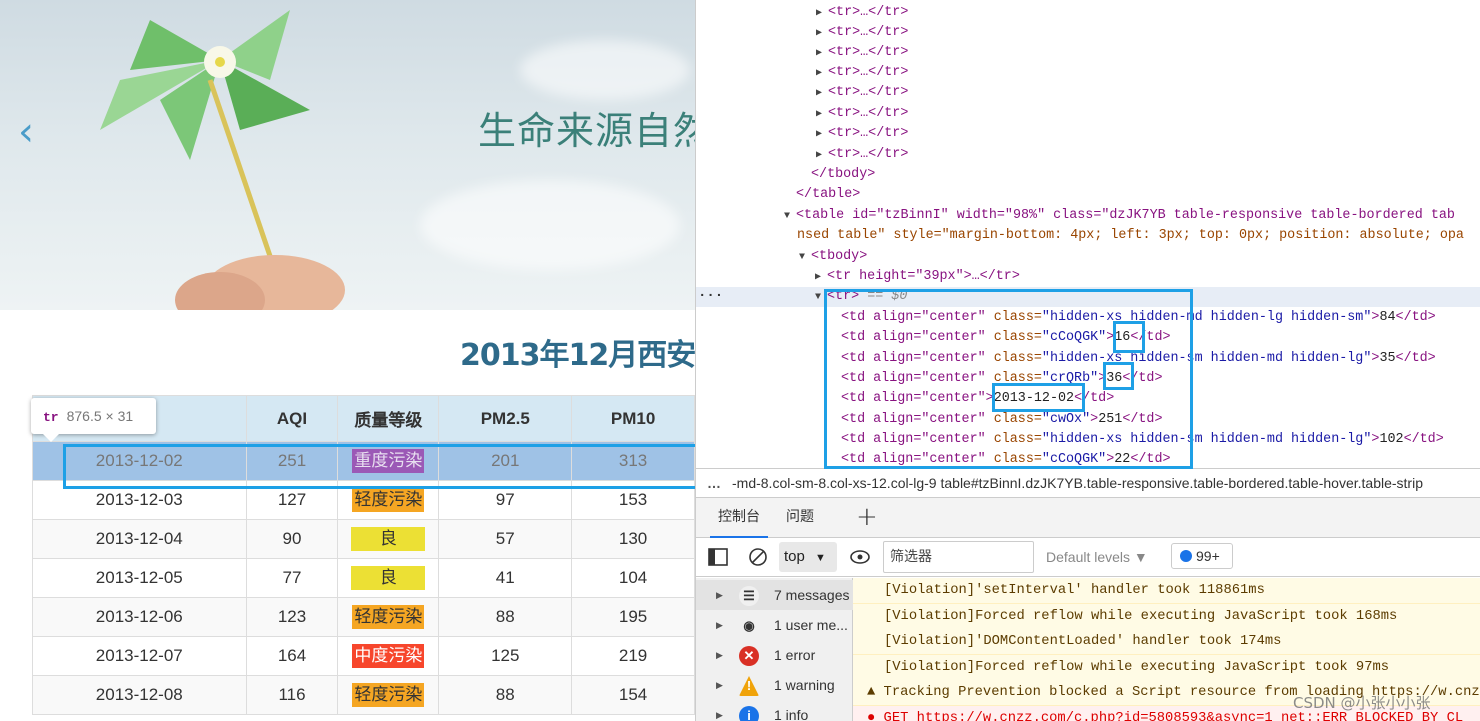 This screenshot has width=1480, height=721. I want to click on drawer-tabs: 控制台 问题 +, so click(1088, 518).